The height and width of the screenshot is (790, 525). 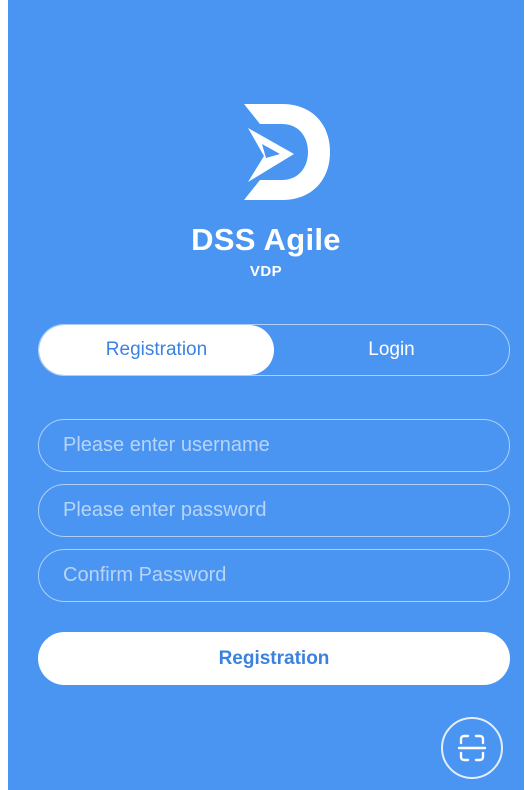 I want to click on confirm-password-input, so click(x=274, y=575).